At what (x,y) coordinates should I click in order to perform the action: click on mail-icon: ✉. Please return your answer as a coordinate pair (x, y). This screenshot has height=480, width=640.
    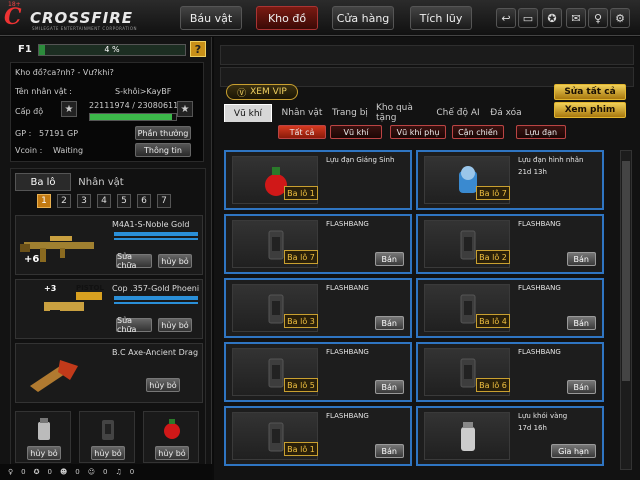
    Looking at the image, I should click on (576, 18).